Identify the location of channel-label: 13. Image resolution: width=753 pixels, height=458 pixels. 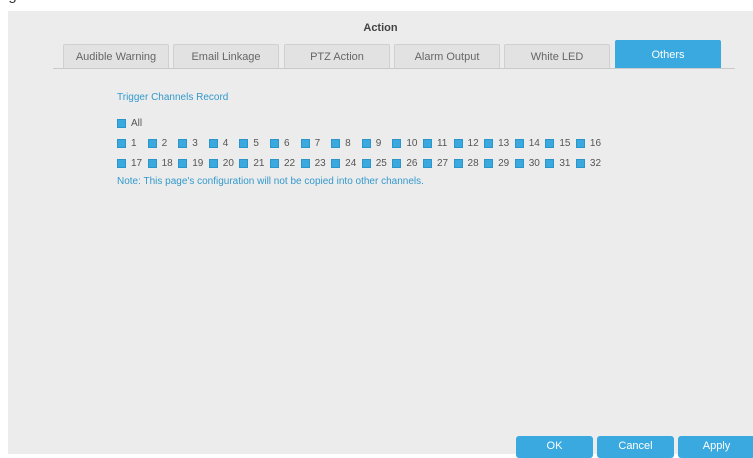
(504, 143).